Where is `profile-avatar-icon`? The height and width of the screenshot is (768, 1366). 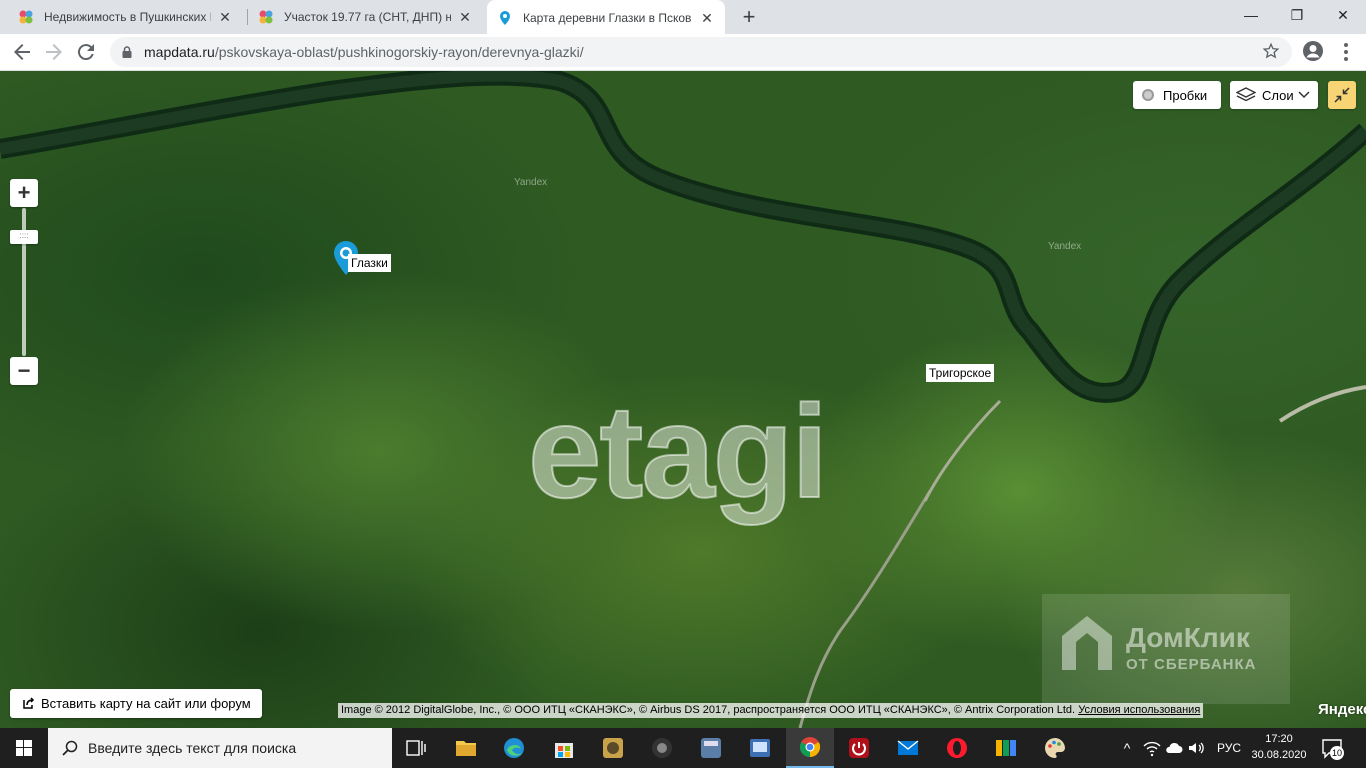 profile-avatar-icon is located at coordinates (1313, 51).